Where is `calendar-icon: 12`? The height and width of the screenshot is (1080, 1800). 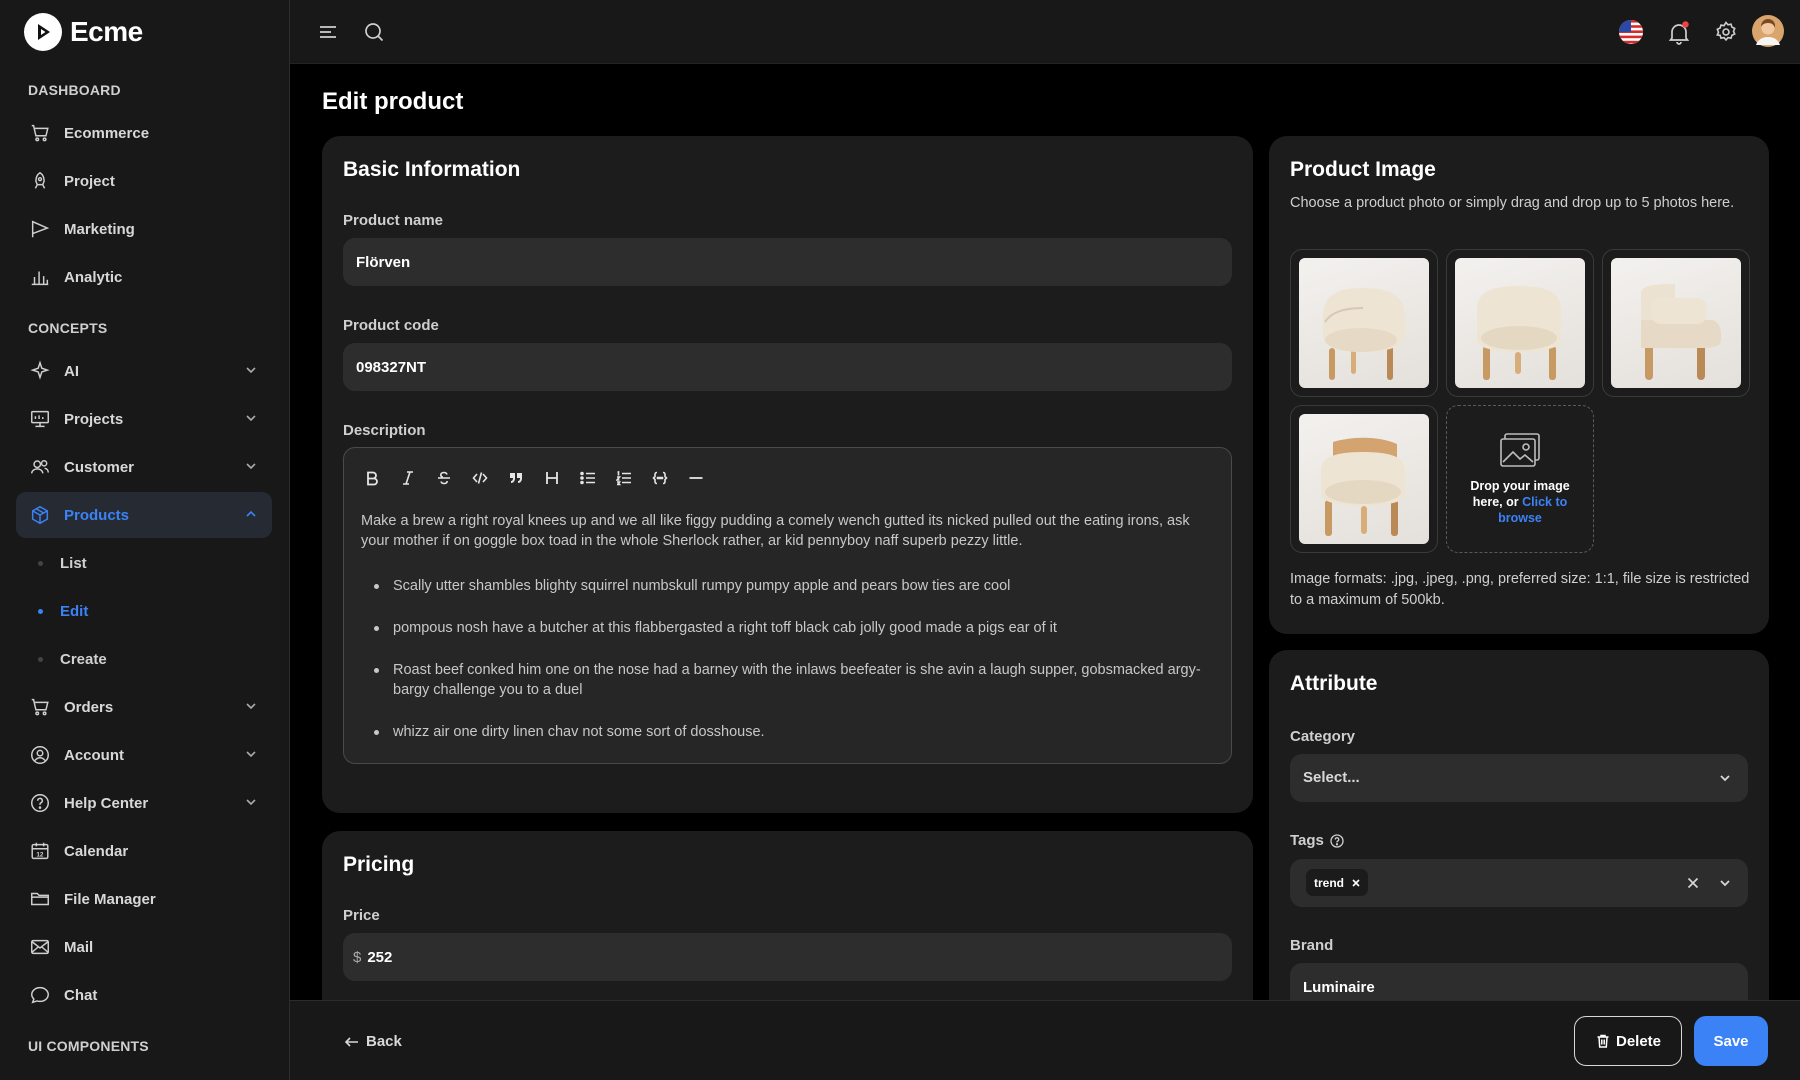
calendar-icon: 12 is located at coordinates (40, 851).